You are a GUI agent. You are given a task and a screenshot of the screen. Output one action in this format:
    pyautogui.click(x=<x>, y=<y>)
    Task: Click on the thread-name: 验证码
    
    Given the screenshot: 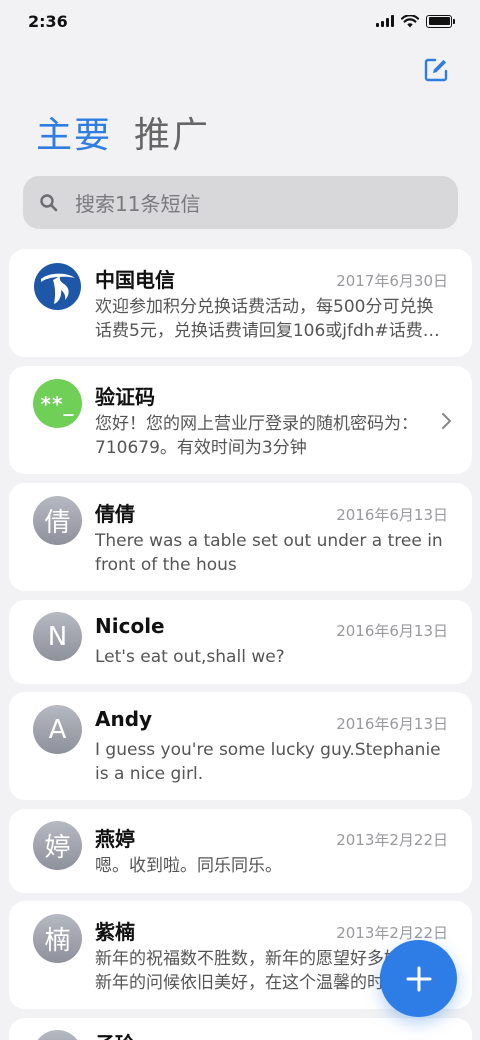 What is the action you would take?
    pyautogui.click(x=125, y=397)
    